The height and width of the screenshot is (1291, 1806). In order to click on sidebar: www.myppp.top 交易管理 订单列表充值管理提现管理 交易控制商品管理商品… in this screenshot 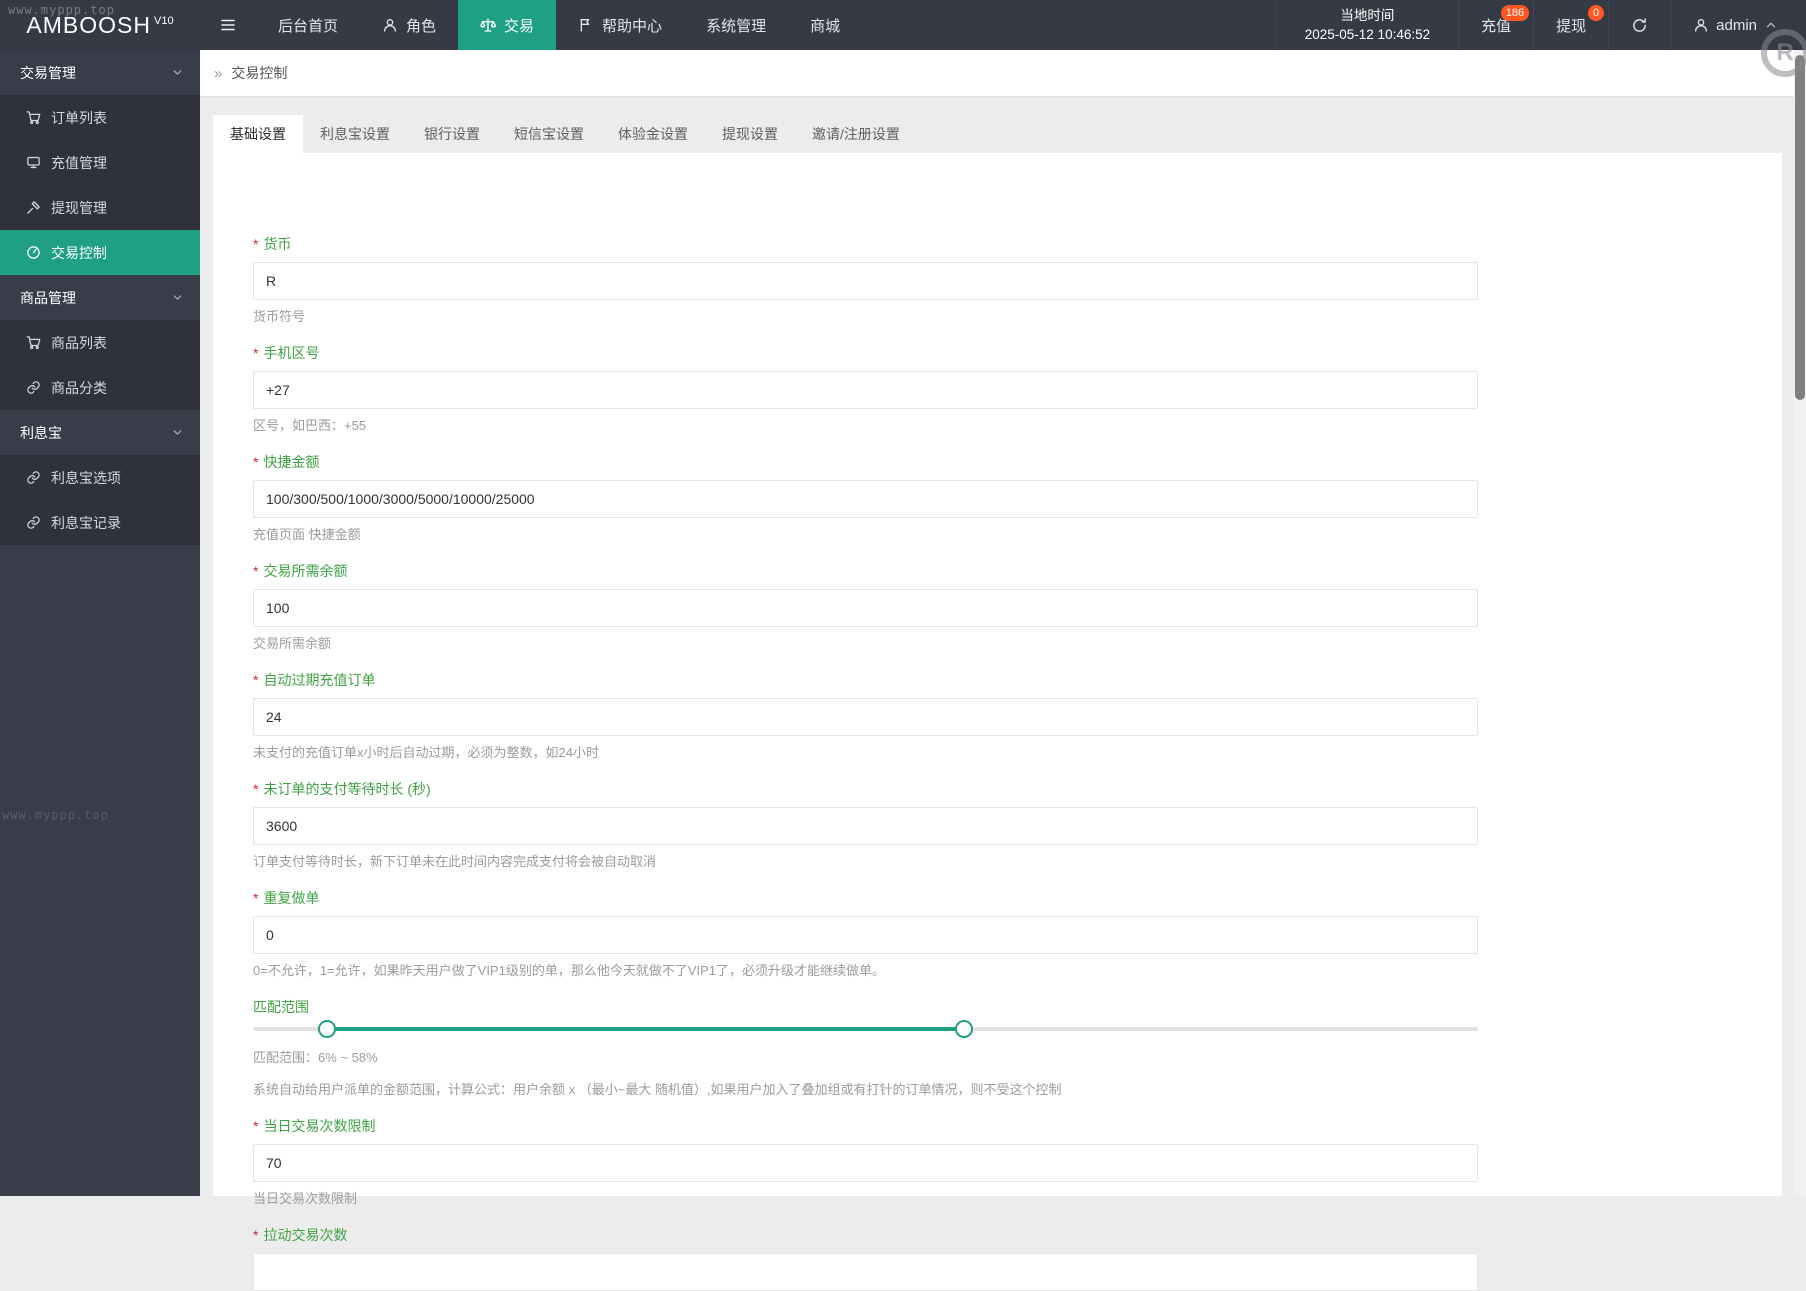, I will do `click(100, 623)`.